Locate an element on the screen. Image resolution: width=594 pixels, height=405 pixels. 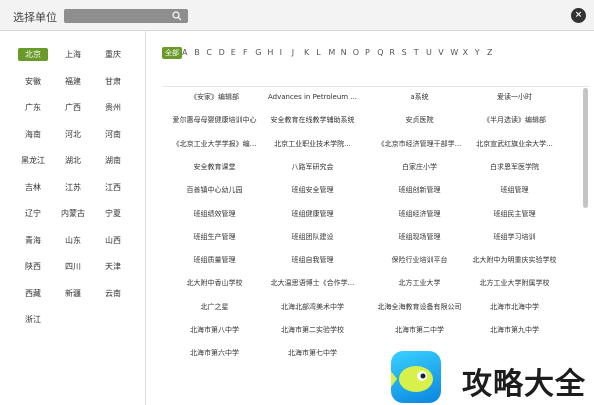
province-item: 江苏 is located at coordinates (73, 187).